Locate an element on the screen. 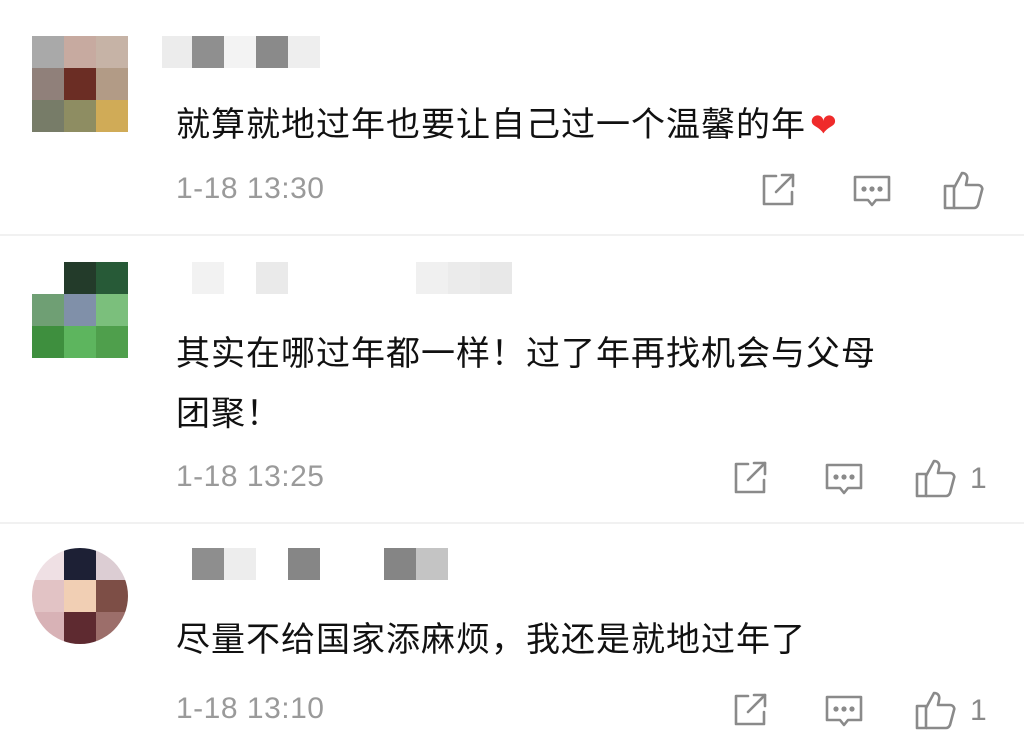 Image resolution: width=1024 pixels, height=741 pixels. comment-text: 其实在哪过年都一样！过了年再找机会与父母 团聚！ is located at coordinates (566, 384).